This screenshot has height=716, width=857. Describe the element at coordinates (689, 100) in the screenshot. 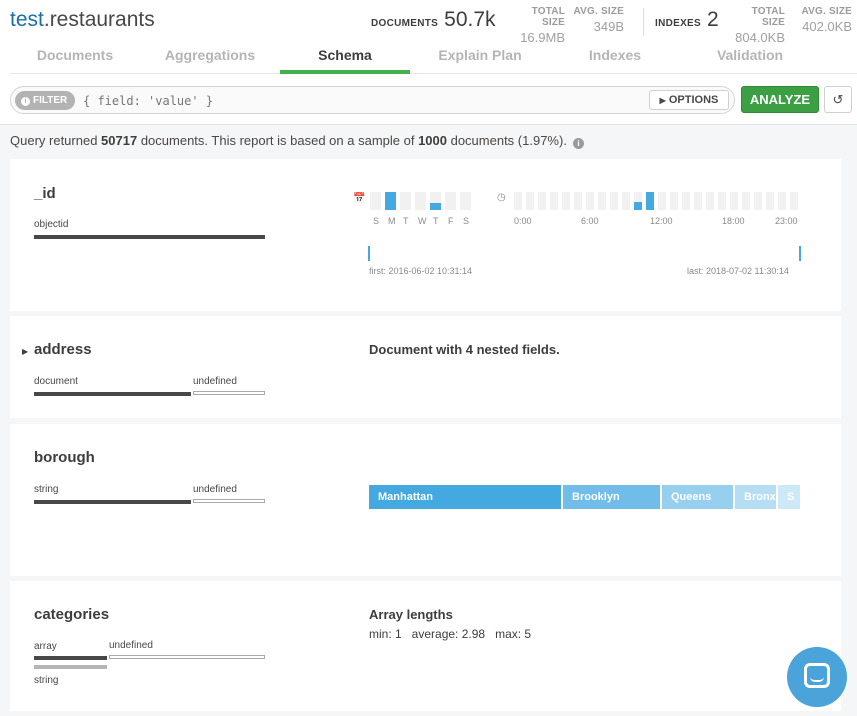

I see `options-button: ▶ OPTIONS` at that location.